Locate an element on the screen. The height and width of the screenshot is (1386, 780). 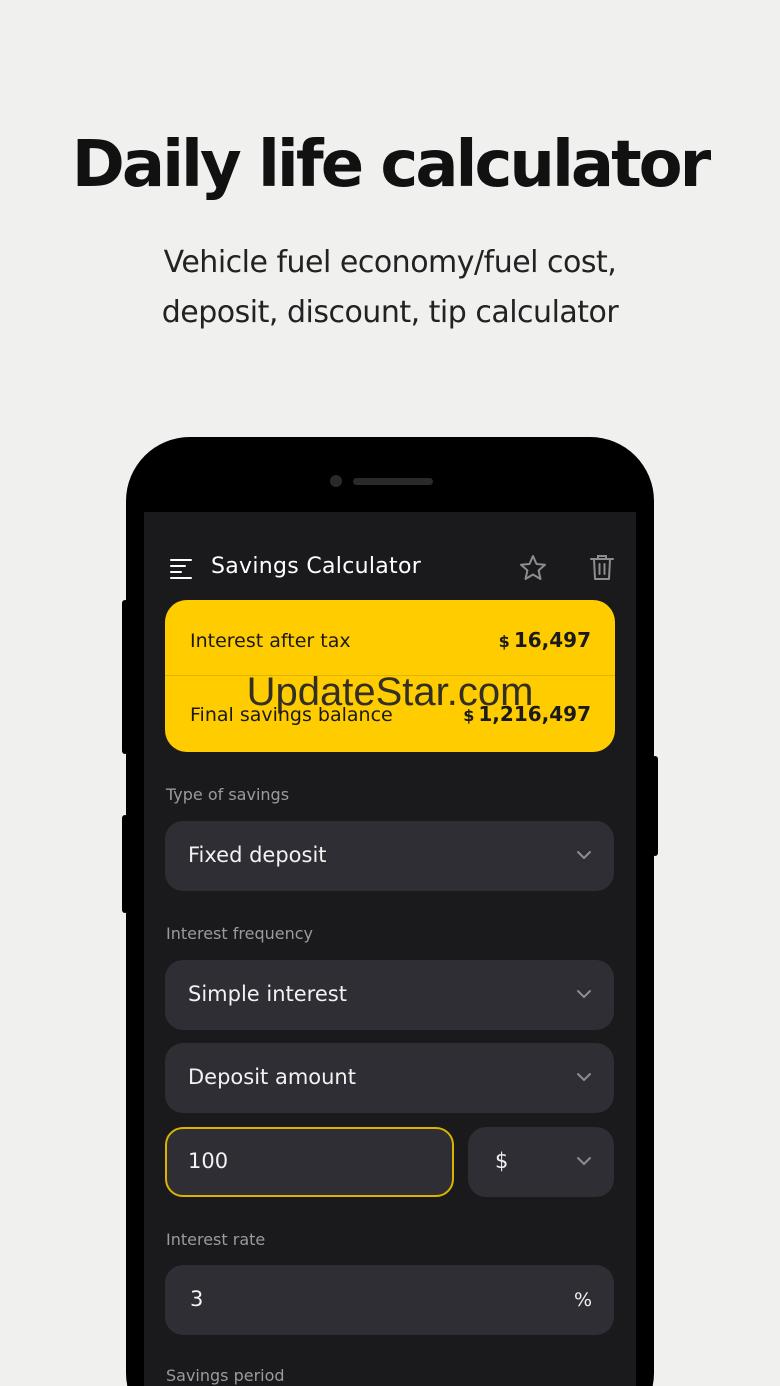
interest-frequency-value: Simple interest is located at coordinates (267, 994).